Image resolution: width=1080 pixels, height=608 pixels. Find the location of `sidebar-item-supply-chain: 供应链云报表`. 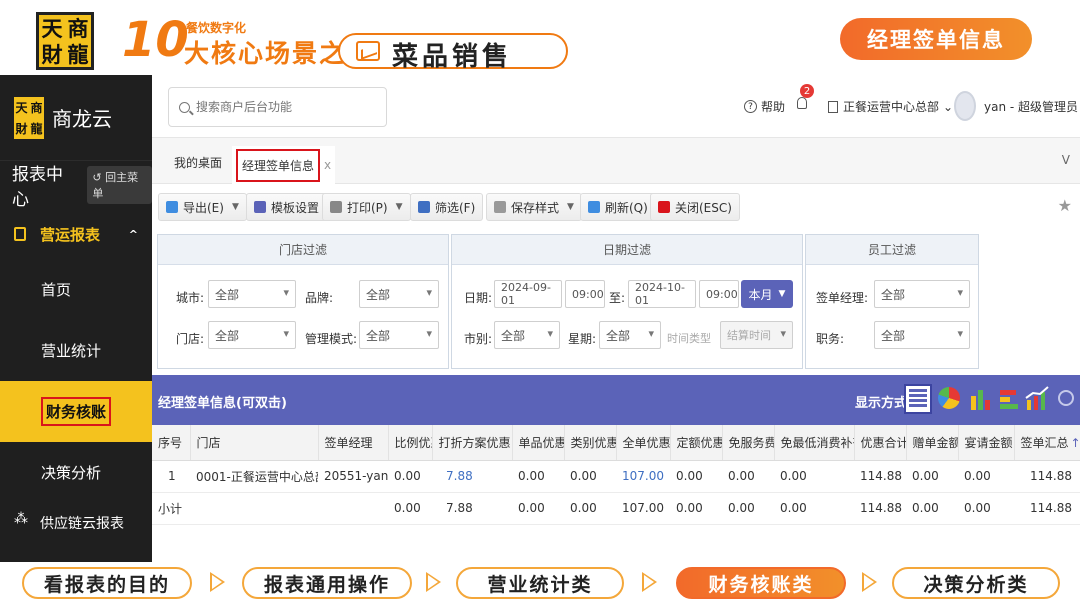

sidebar-item-supply-chain: 供应链云报表 is located at coordinates (76, 523).